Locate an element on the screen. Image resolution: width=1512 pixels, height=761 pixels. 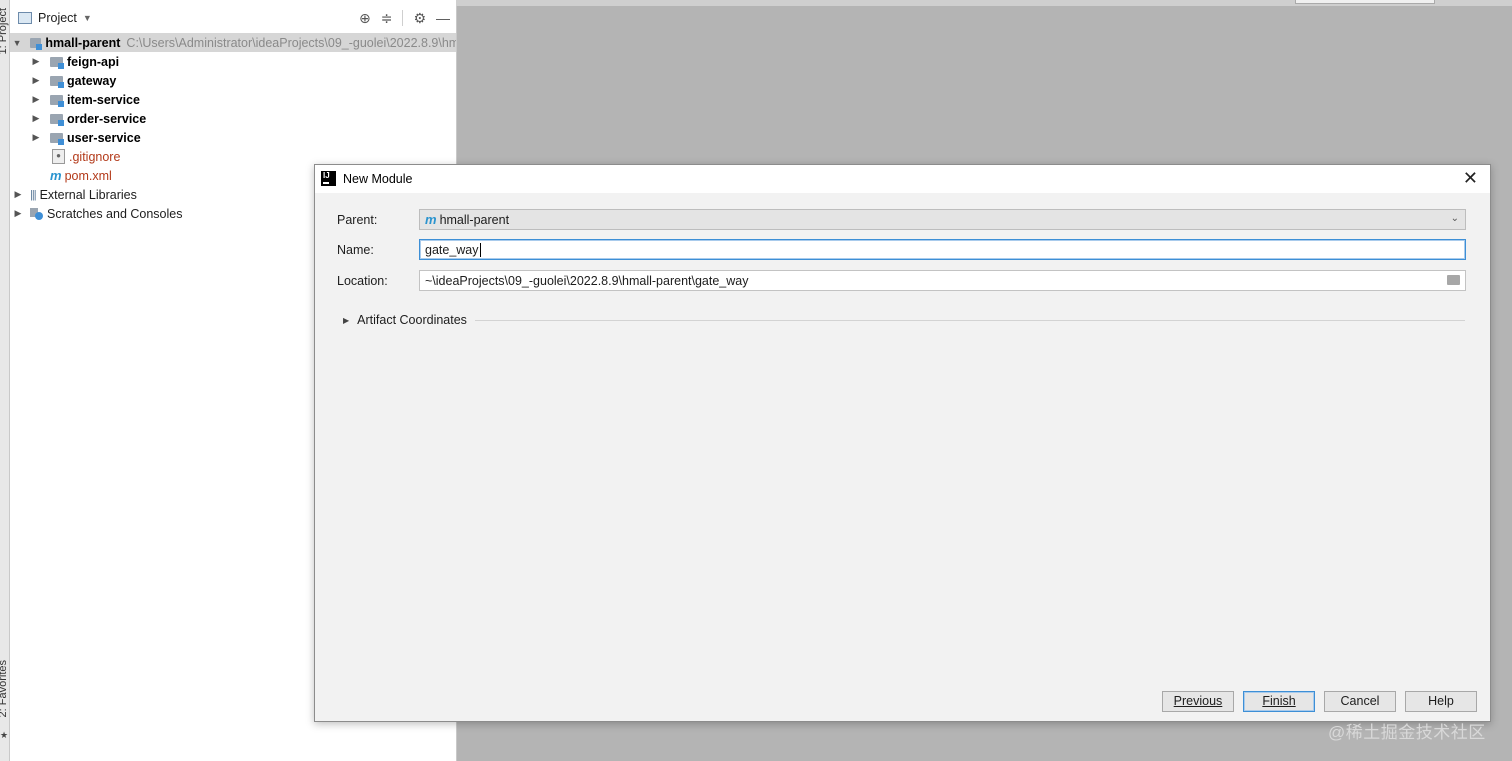
intellij-logo-icon: IJ is located at coordinates (328, 178).